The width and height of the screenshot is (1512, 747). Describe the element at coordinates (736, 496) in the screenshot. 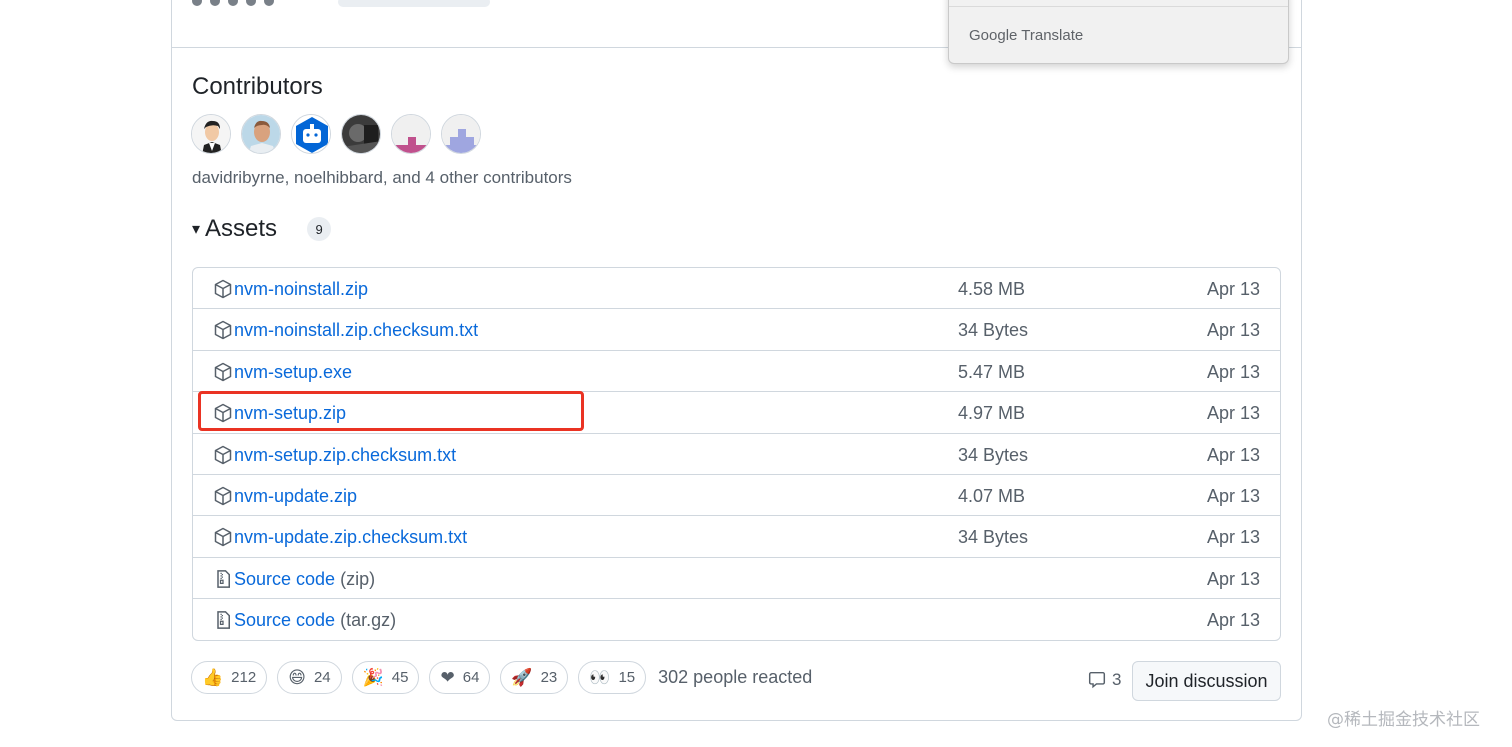

I see `asset-row: nvm-update.zip 4.07 MB Apr 13` at that location.